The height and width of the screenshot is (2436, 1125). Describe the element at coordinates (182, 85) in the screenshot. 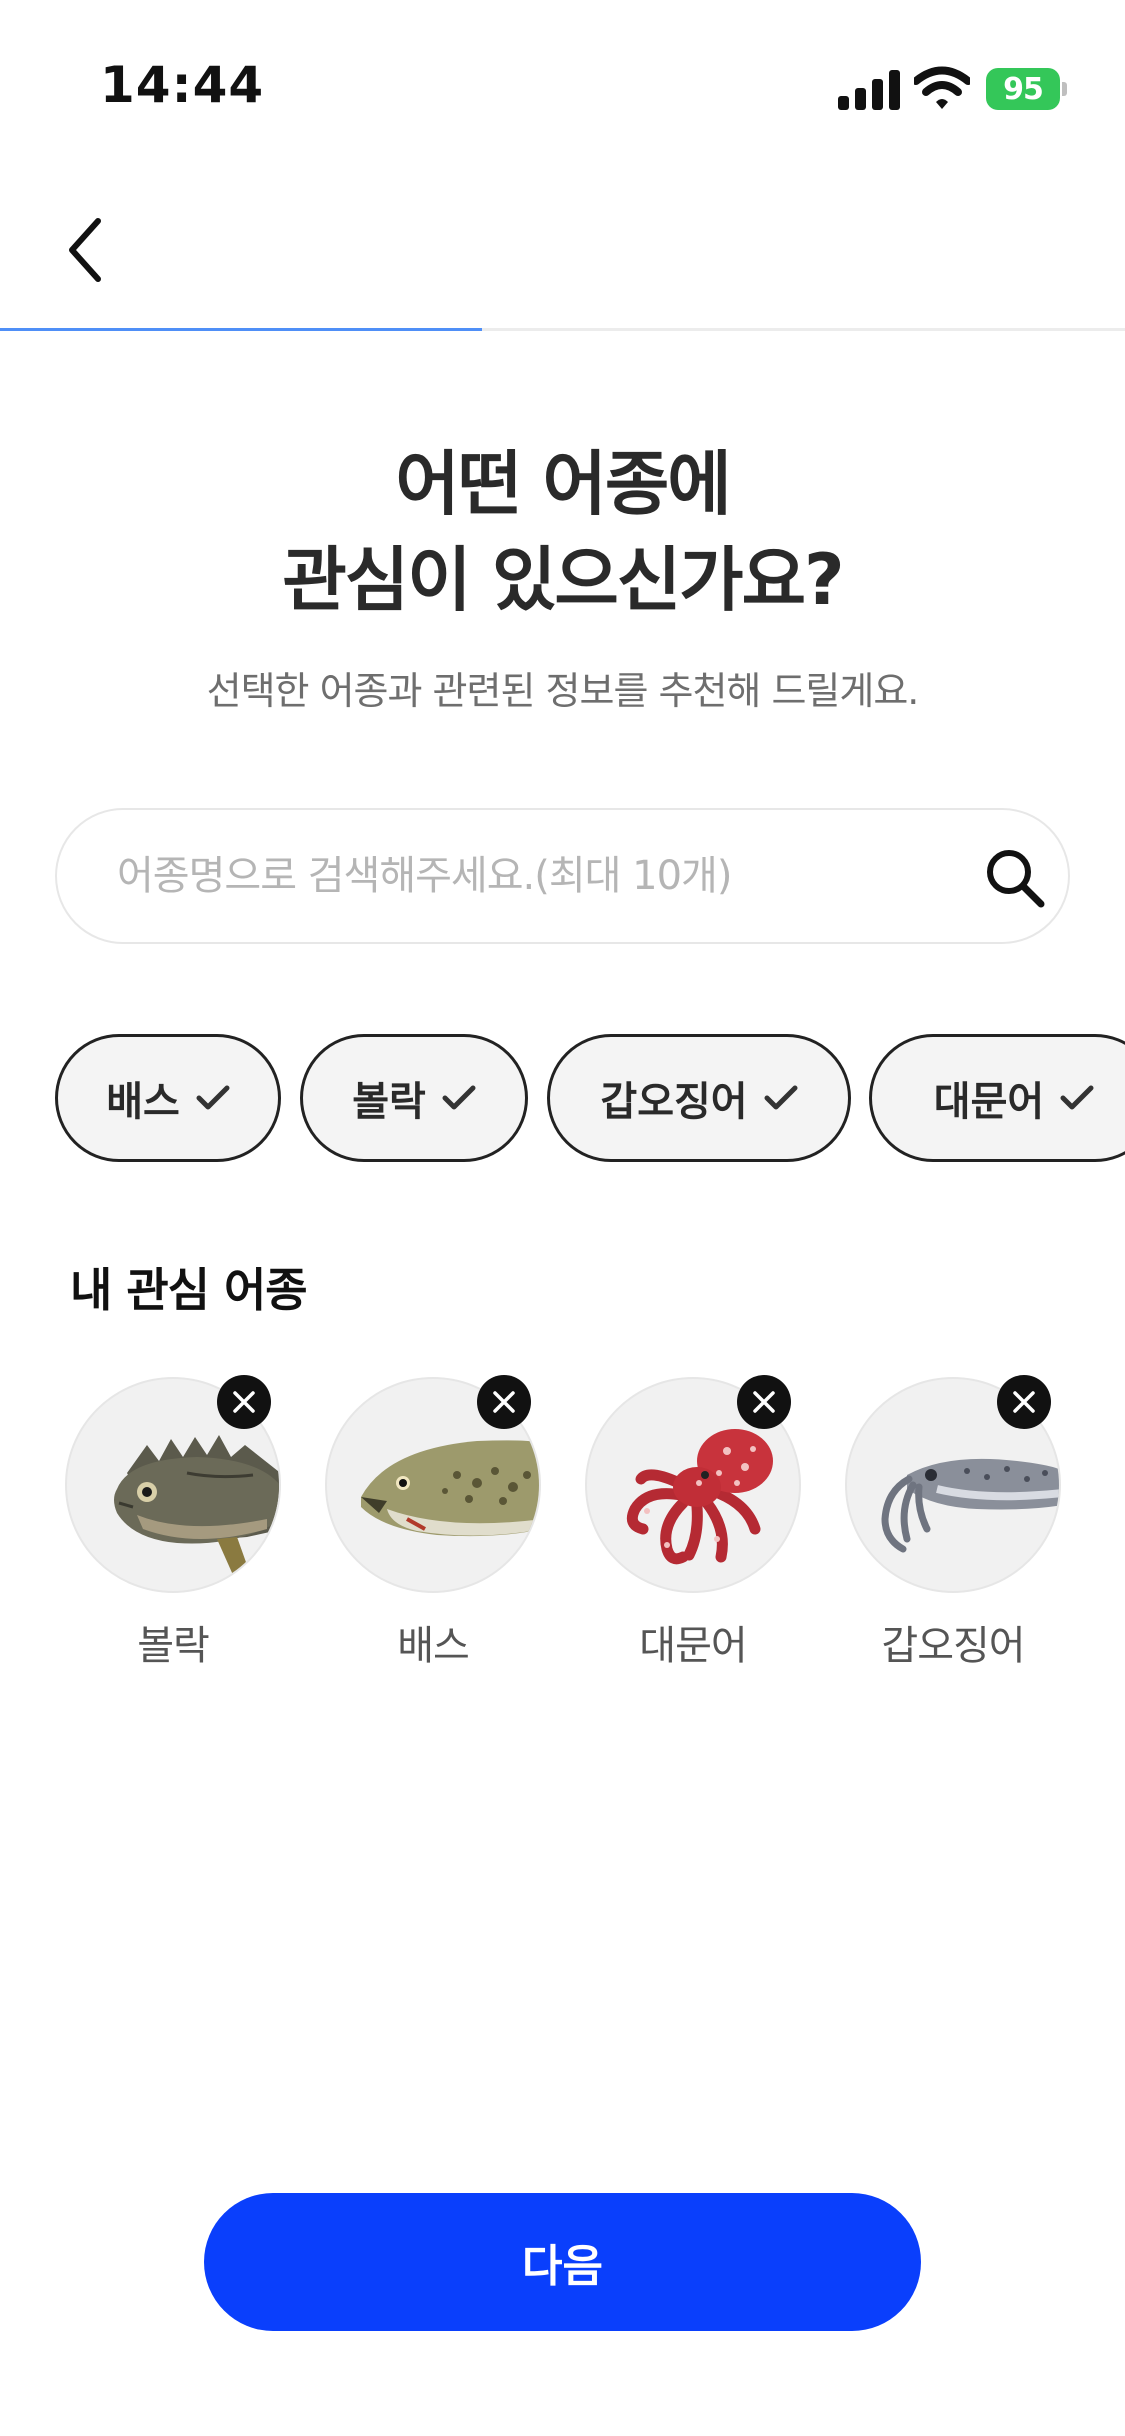

I see `status-time: 14:44` at that location.